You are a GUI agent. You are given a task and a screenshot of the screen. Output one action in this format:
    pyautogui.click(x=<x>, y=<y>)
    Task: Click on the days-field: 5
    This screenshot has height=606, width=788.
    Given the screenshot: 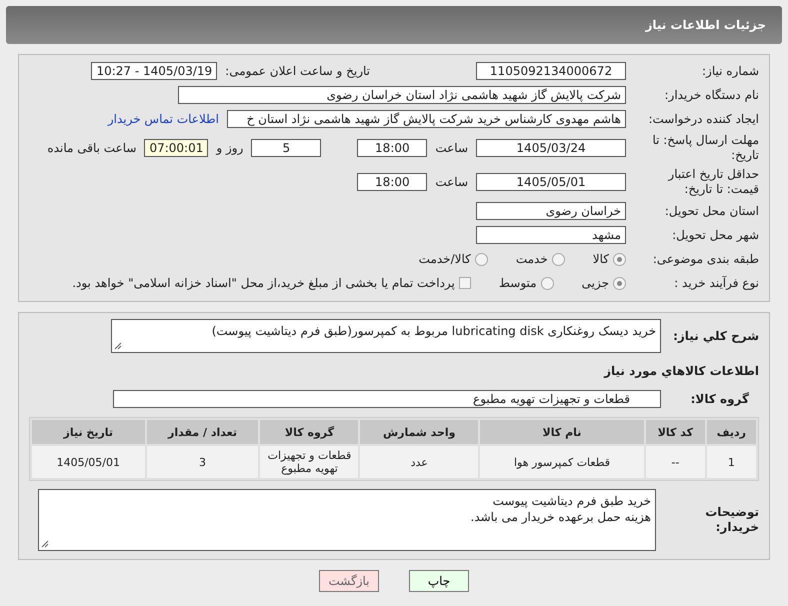 What is the action you would take?
    pyautogui.click(x=286, y=148)
    